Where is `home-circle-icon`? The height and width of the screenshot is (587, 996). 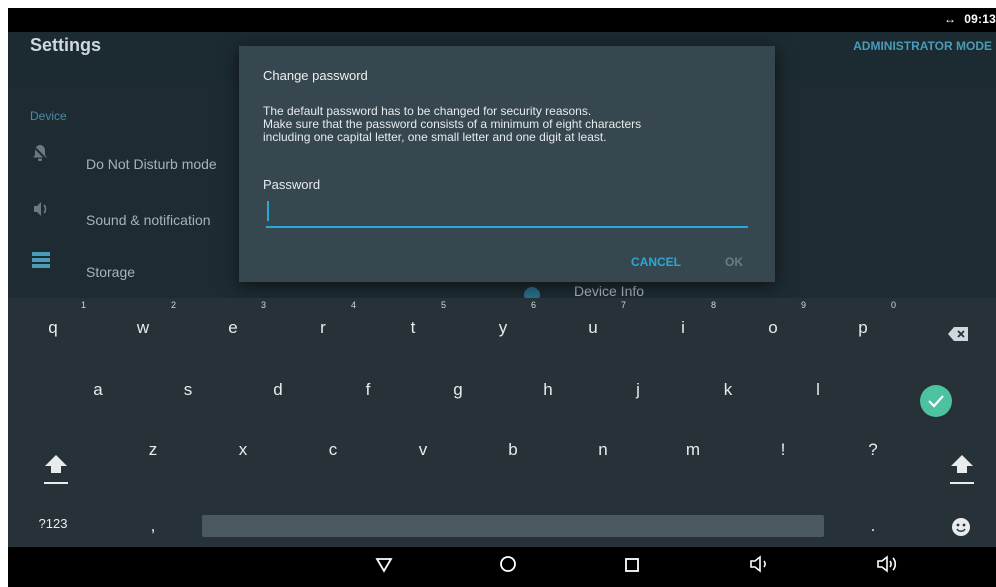
home-circle-icon is located at coordinates (508, 564).